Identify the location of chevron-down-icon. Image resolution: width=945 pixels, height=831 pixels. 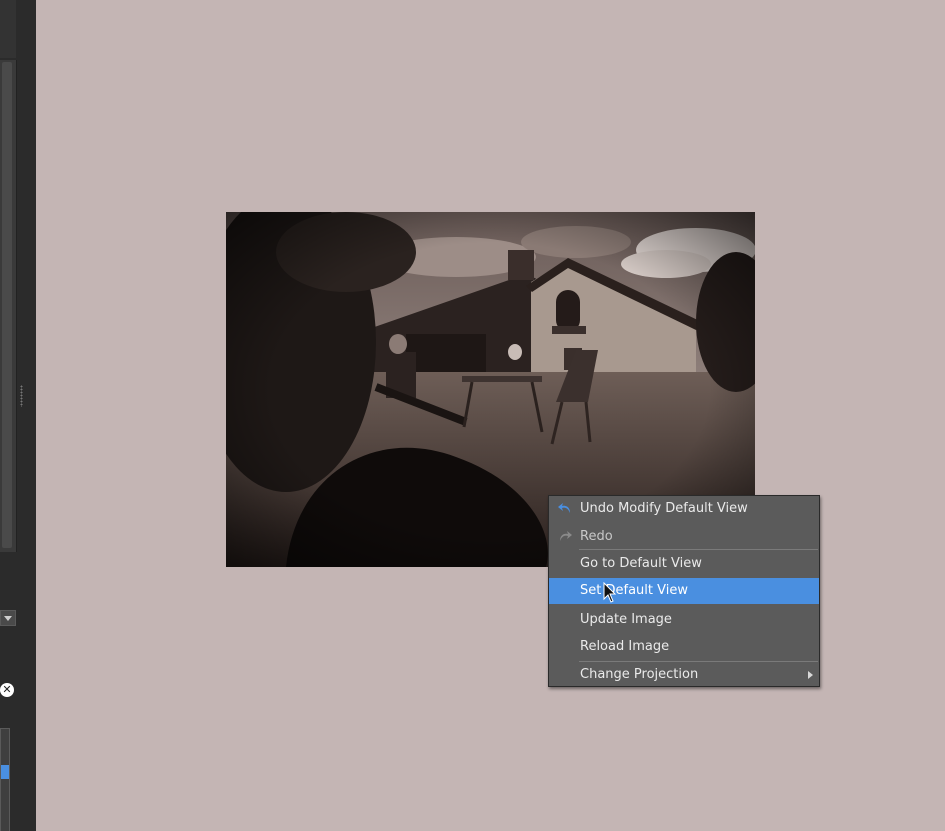
(8, 618).